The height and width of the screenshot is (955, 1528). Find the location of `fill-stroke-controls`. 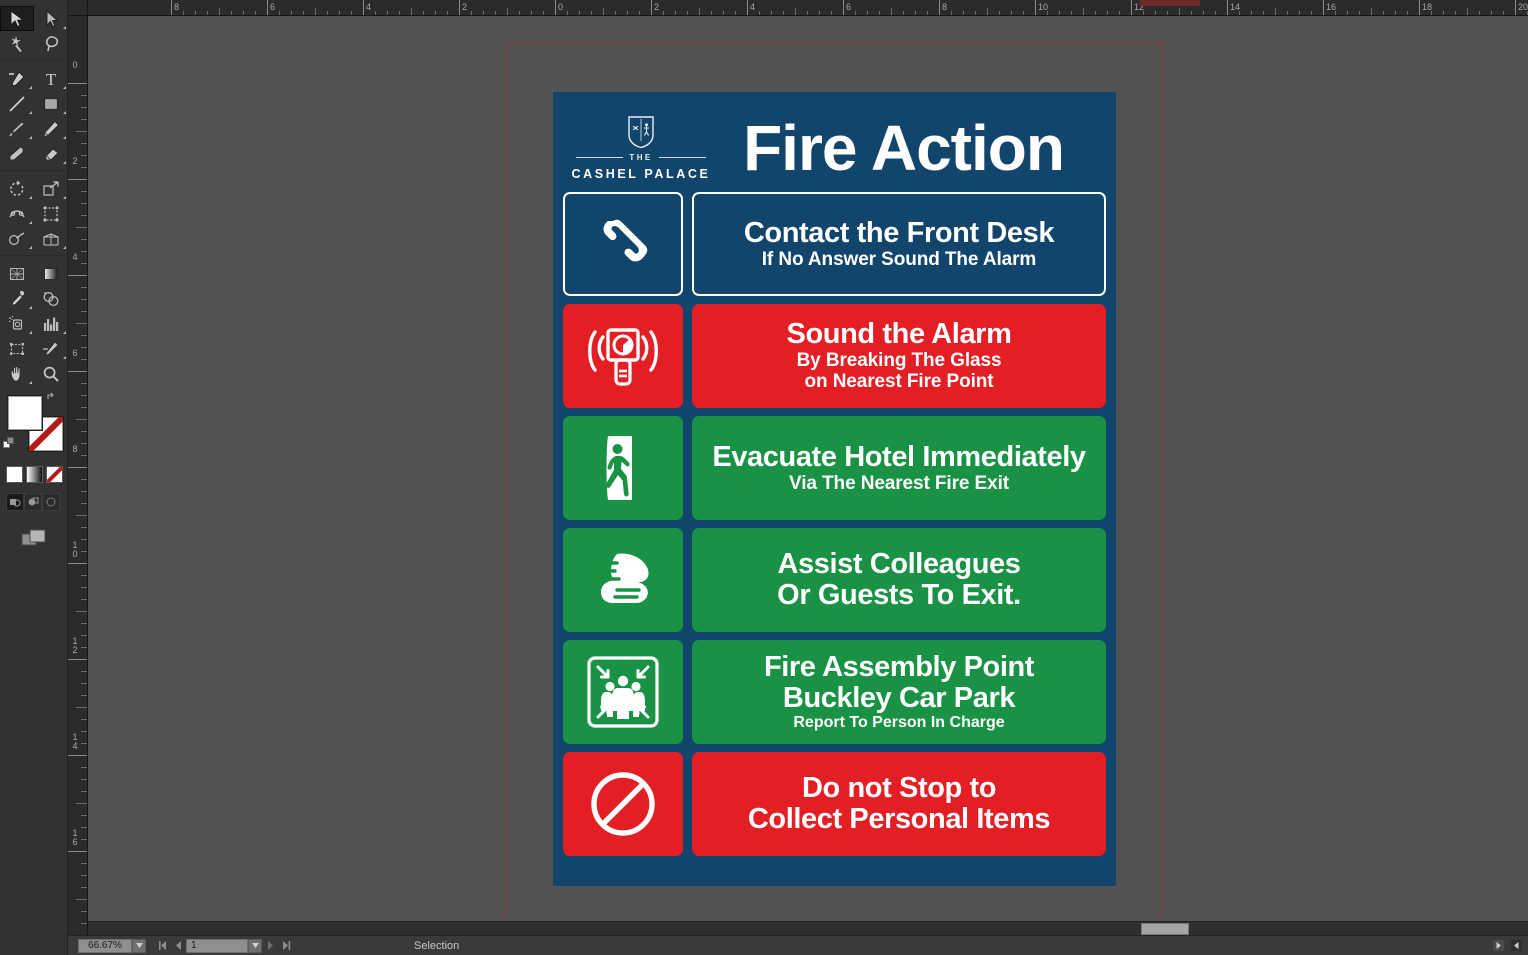

fill-stroke-controls is located at coordinates (34, 428).